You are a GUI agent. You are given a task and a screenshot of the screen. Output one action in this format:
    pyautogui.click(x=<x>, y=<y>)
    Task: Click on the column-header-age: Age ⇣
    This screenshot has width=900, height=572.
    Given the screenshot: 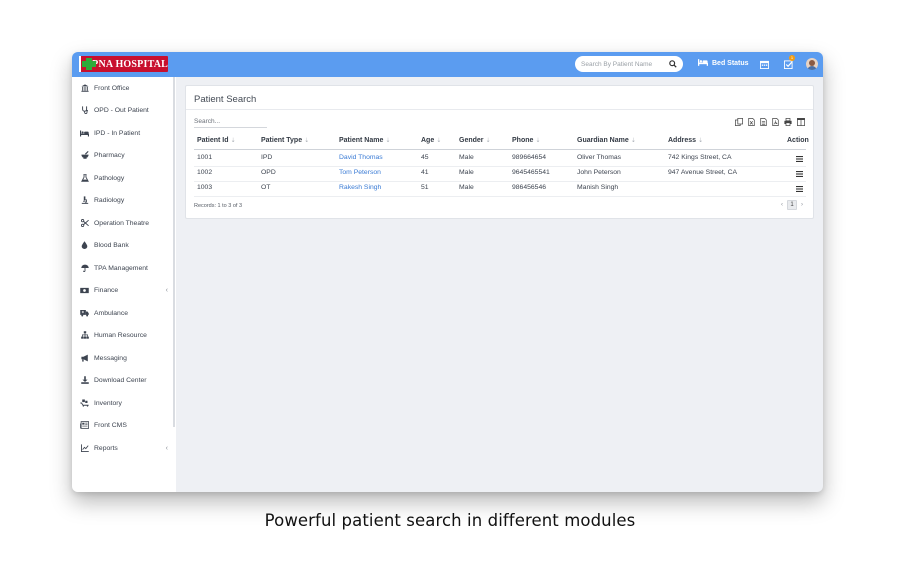 What is the action you would take?
    pyautogui.click(x=431, y=140)
    